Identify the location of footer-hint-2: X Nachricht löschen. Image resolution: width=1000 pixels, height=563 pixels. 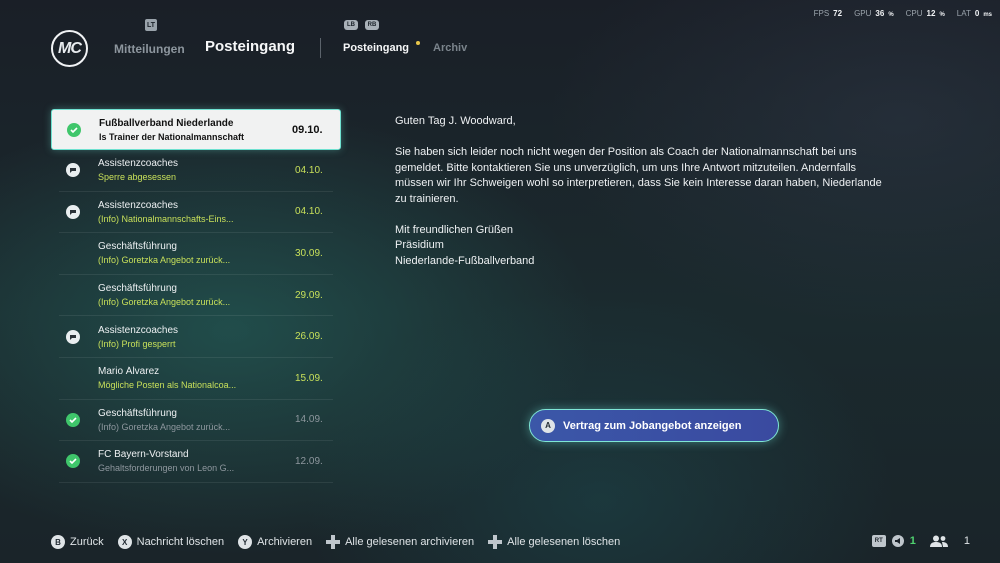
(171, 542).